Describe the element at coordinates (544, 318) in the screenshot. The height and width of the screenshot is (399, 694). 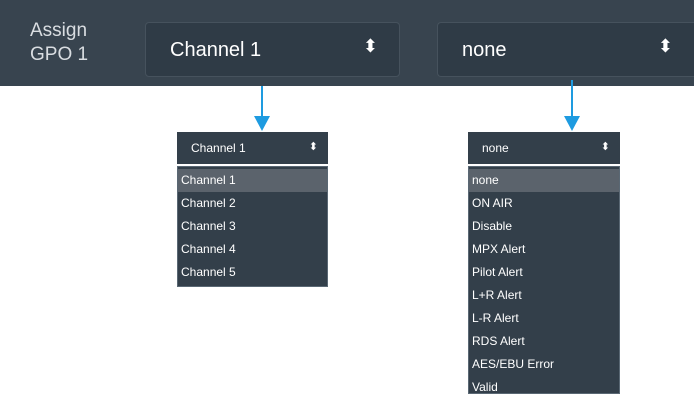
I see `option-item: L-R Alert` at that location.